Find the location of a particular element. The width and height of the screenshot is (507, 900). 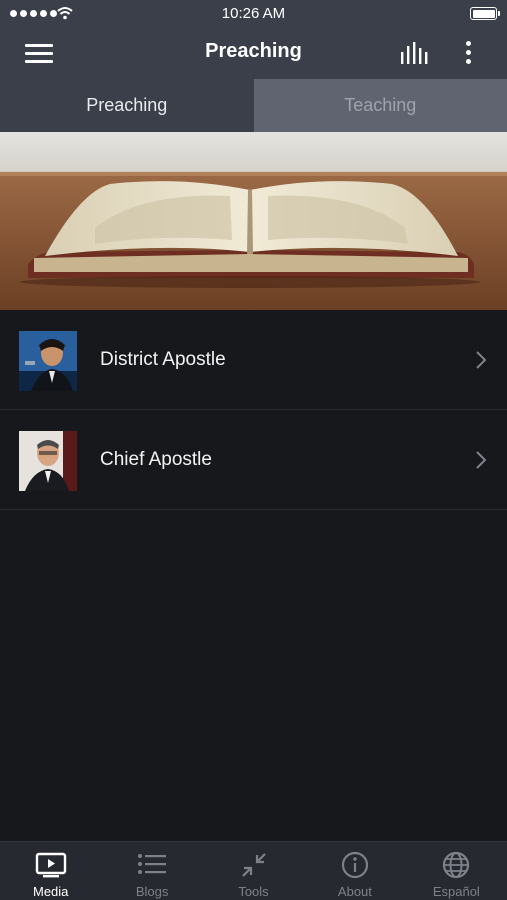

info-icon is located at coordinates (355, 865).